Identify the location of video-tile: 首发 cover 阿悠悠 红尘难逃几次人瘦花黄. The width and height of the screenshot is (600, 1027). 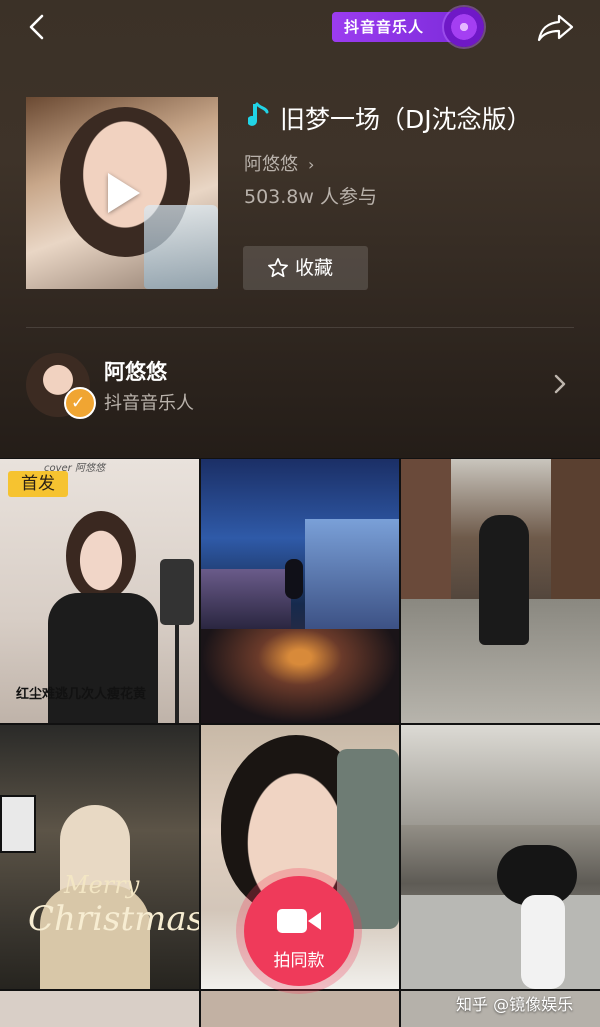
(99, 591).